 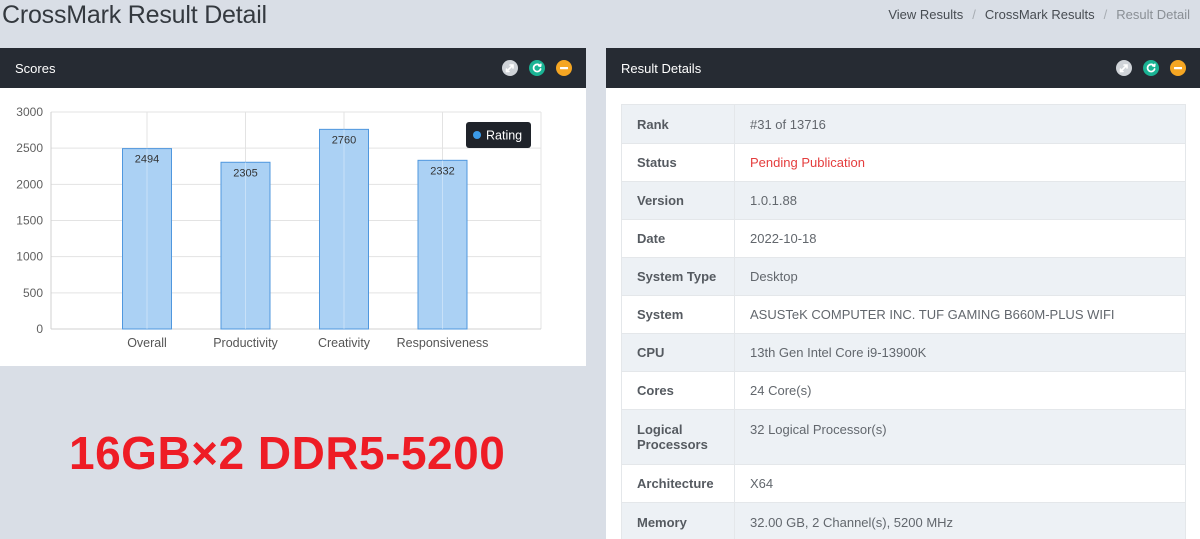 I want to click on table-row: Architecture X64, so click(x=903, y=483).